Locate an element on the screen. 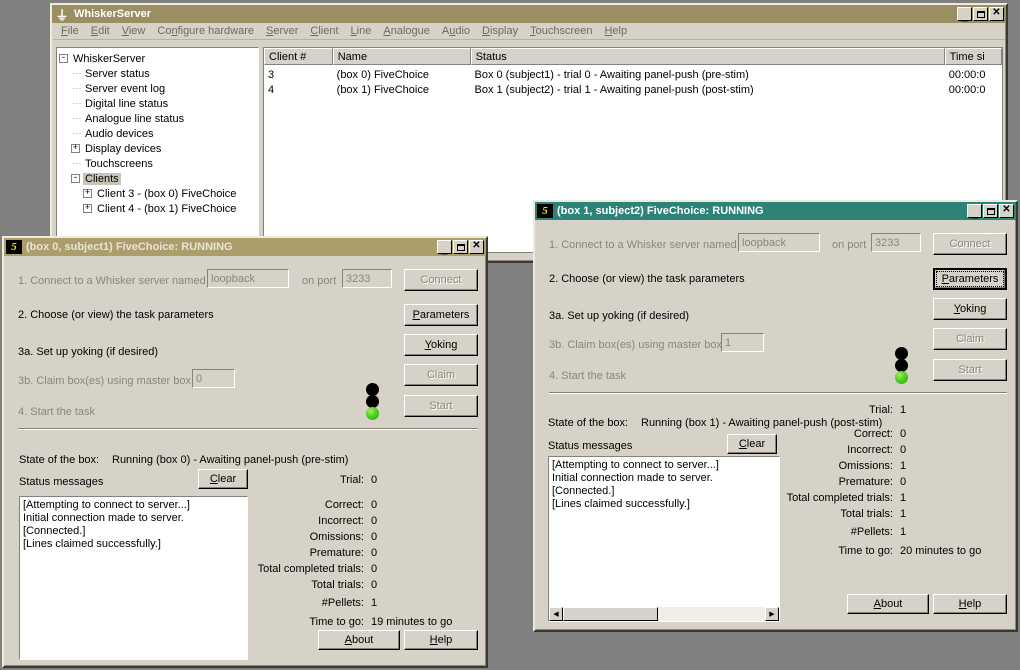 The image size is (1020, 670). box1-stat-label-omissions: Omissions: is located at coordinates (865, 466).